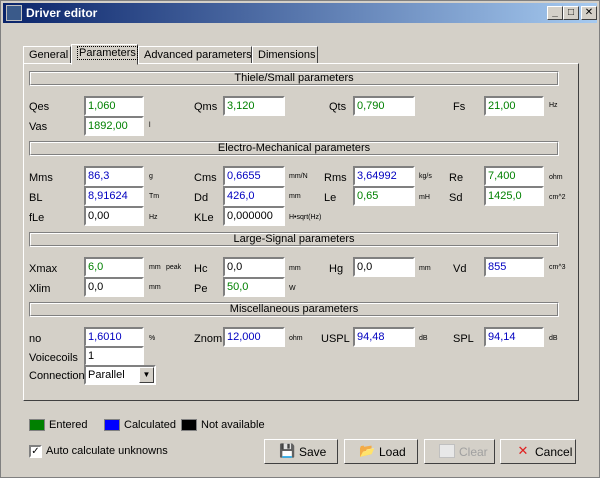  I want to click on rms-unit: kg/s, so click(425, 176).